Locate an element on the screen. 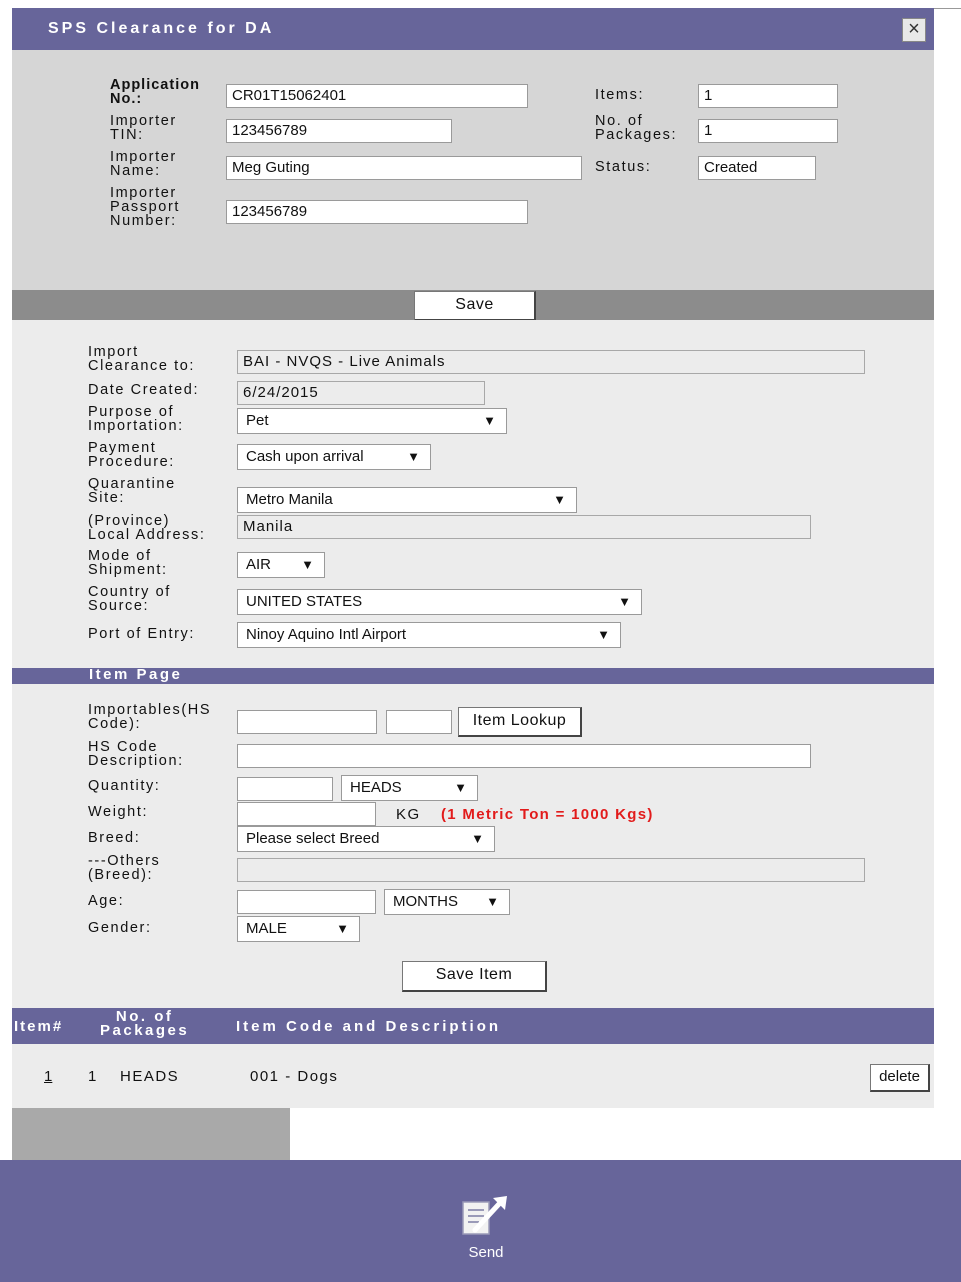 The height and width of the screenshot is (1282, 961). row-description: 001 - Dogs is located at coordinates (294, 1076).